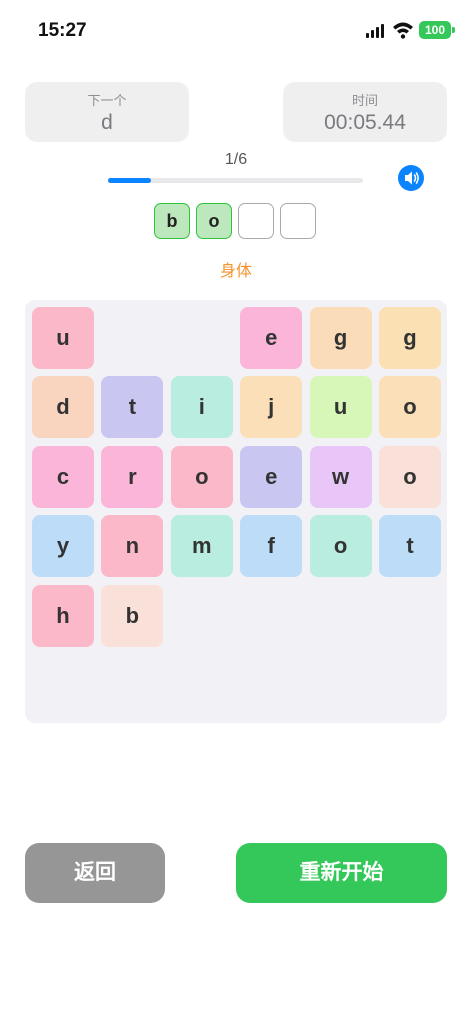 Image resolution: width=472 pixels, height=1024 pixels. What do you see at coordinates (129, 180) in the screenshot?
I see `progress-bar-fill` at bounding box center [129, 180].